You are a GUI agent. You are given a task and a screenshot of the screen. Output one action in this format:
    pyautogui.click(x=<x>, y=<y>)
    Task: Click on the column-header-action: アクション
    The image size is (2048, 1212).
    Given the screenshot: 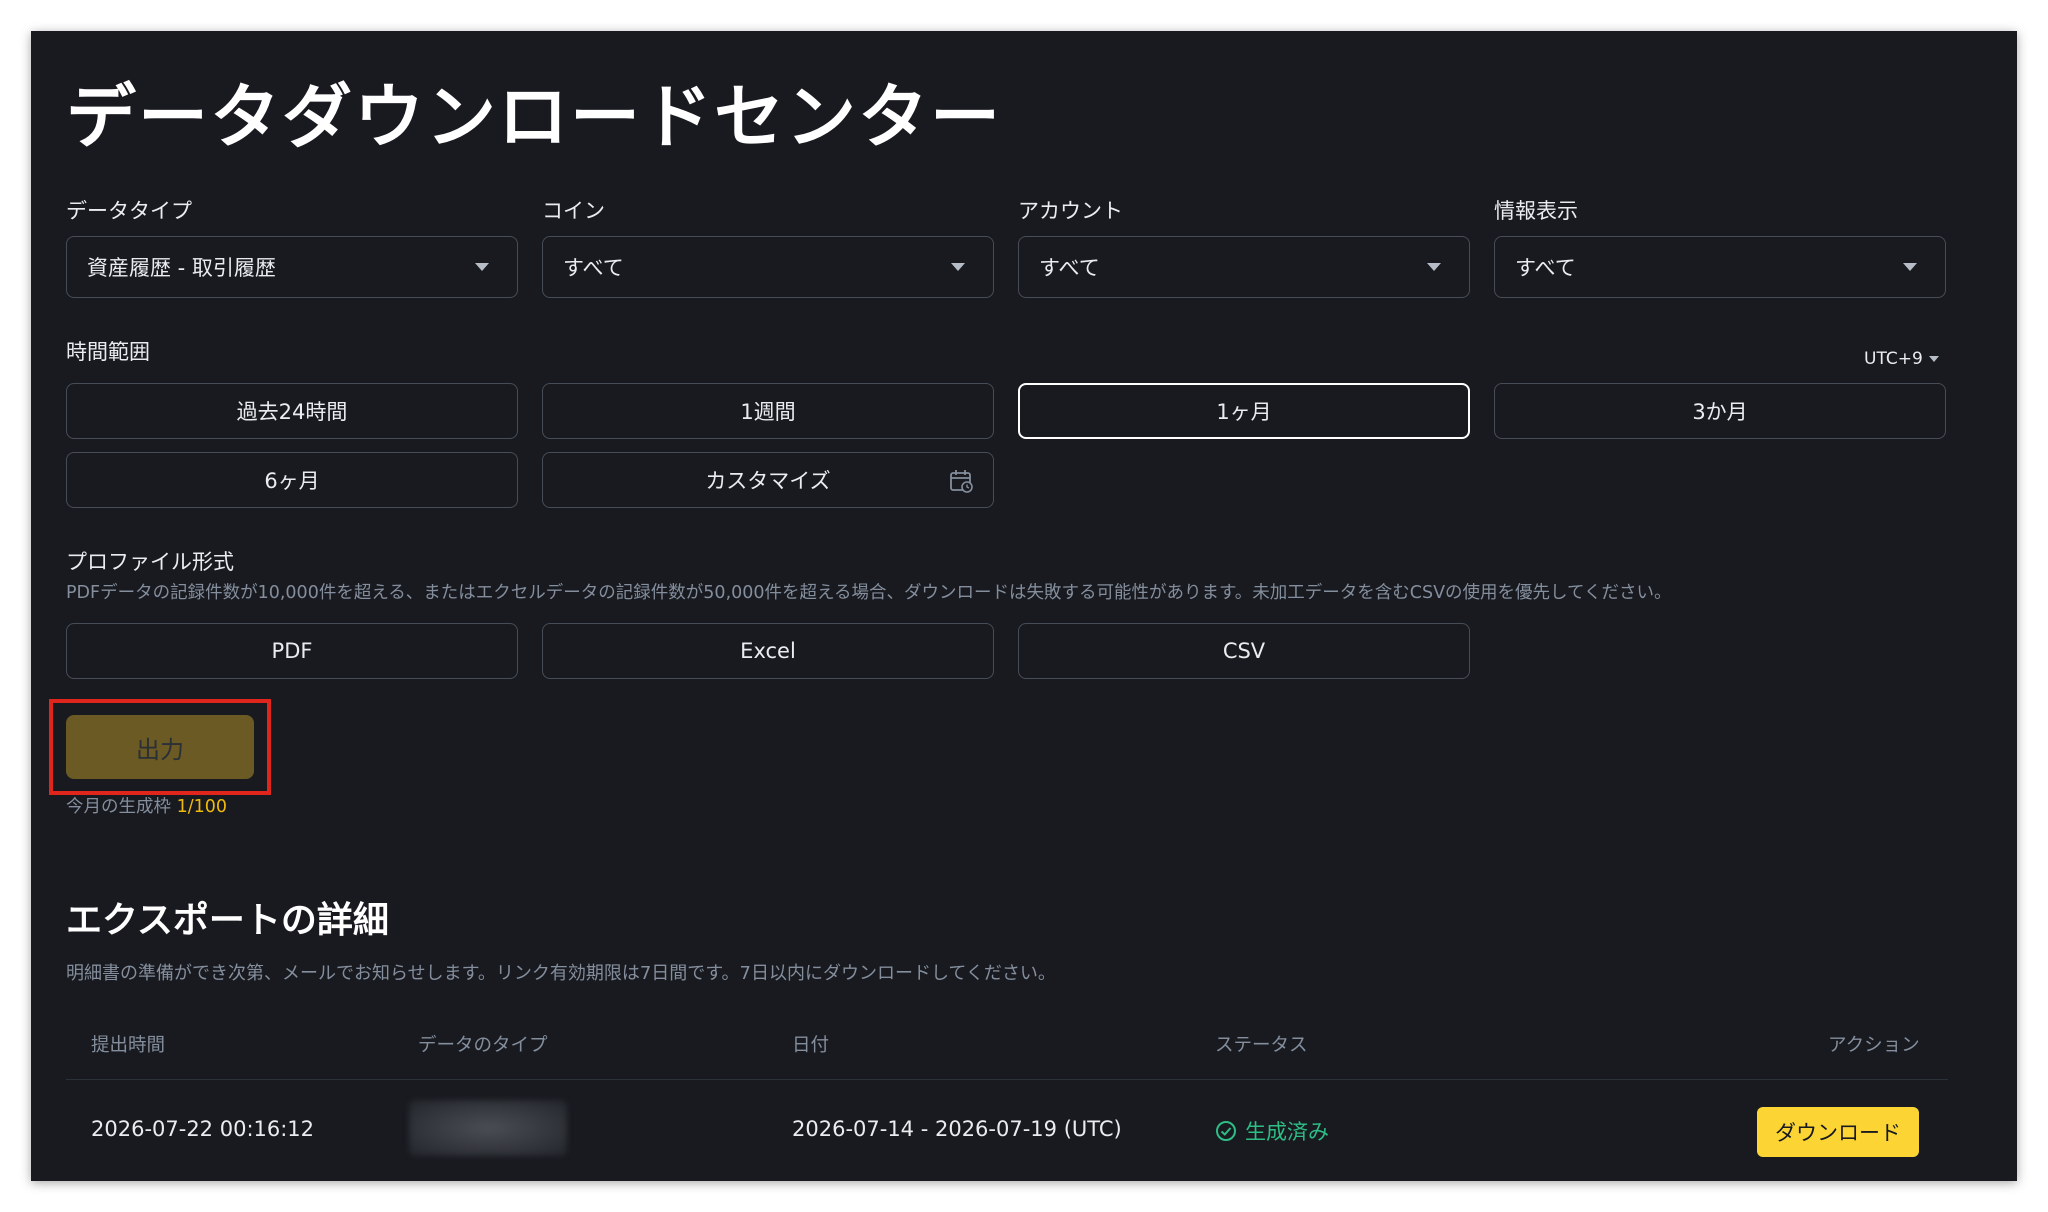 What is the action you would take?
    pyautogui.click(x=1874, y=1045)
    